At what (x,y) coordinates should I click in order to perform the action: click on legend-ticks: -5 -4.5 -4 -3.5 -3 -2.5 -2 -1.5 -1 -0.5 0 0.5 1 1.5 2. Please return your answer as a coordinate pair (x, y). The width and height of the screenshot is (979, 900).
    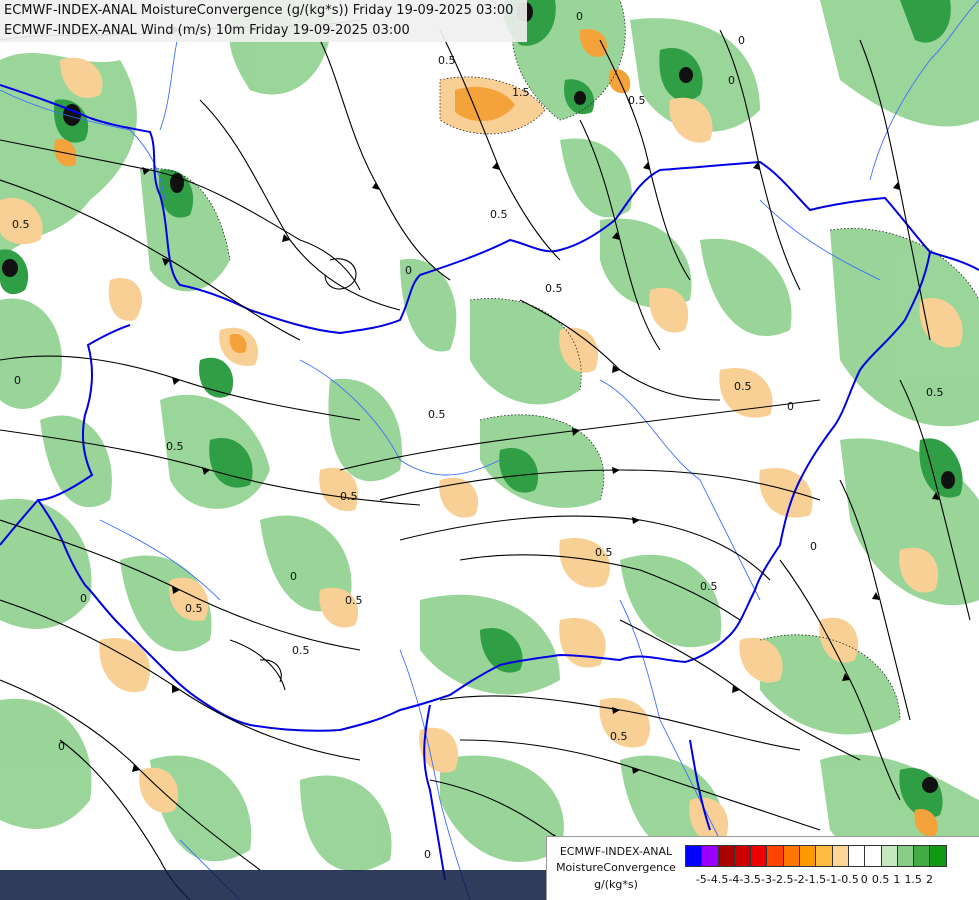
    Looking at the image, I should click on (830, 881).